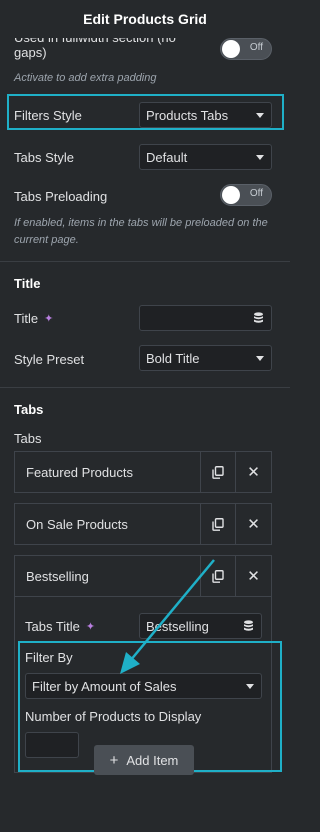  I want to click on plus-icon: +, so click(114, 760).